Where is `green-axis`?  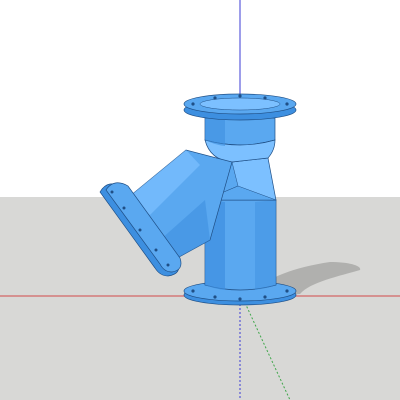
green-axis is located at coordinates (265, 345).